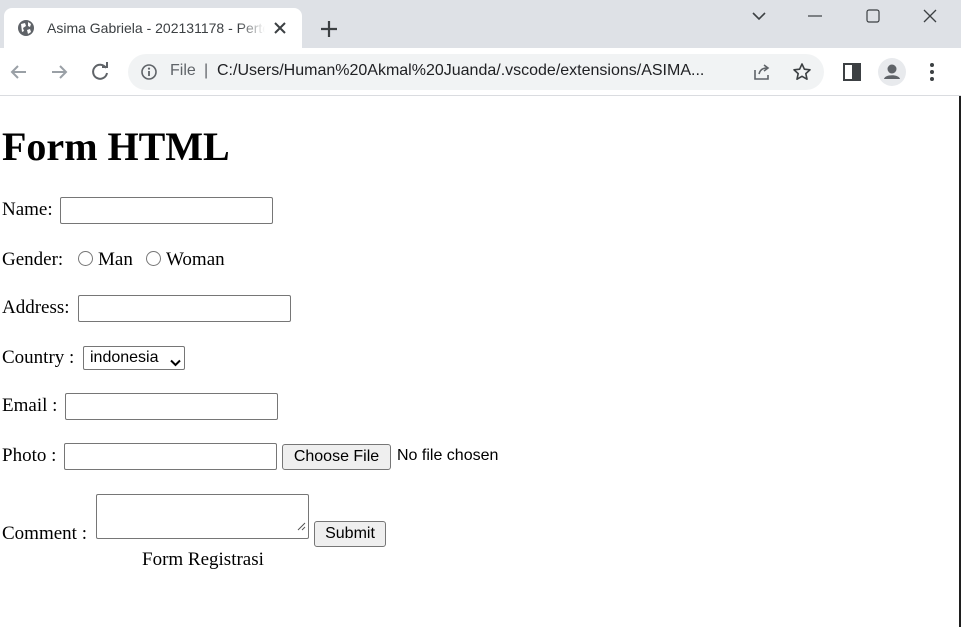 Image resolution: width=961 pixels, height=627 pixels. Describe the element at coordinates (59, 72) in the screenshot. I see `forward-arrow-icon` at that location.